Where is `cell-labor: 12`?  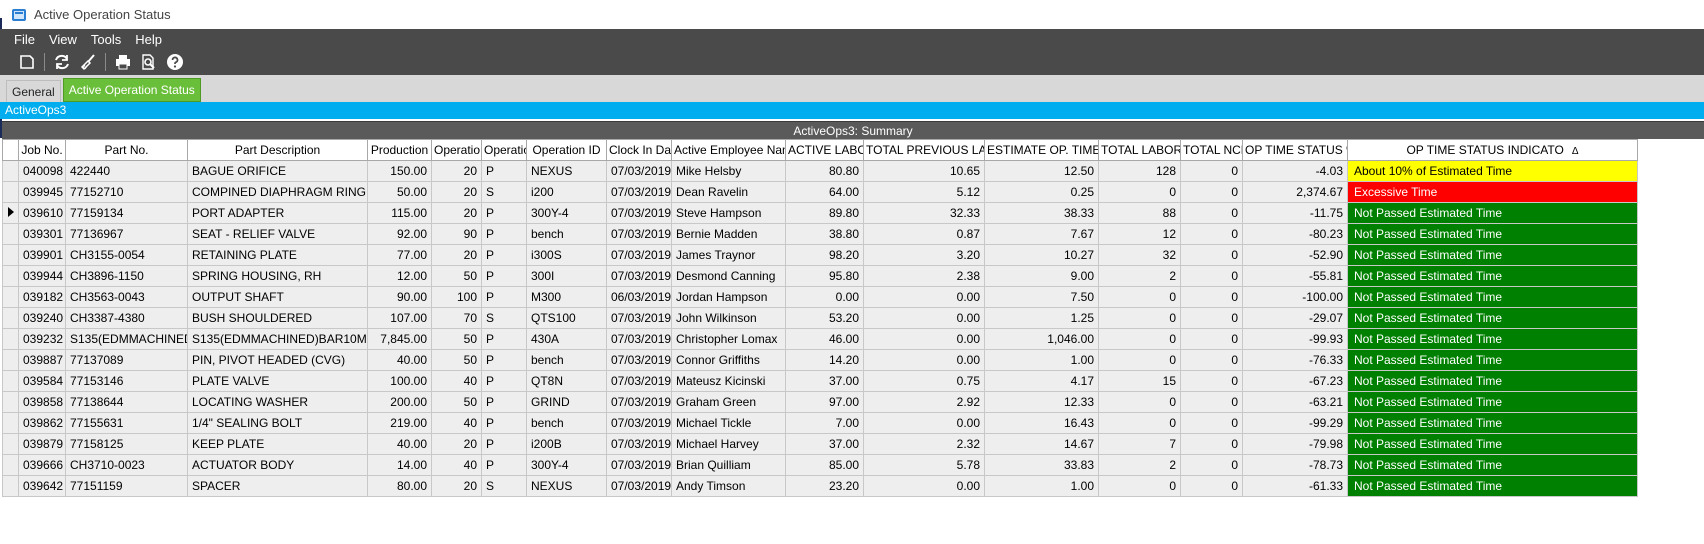
cell-labor: 12 is located at coordinates (1139, 234).